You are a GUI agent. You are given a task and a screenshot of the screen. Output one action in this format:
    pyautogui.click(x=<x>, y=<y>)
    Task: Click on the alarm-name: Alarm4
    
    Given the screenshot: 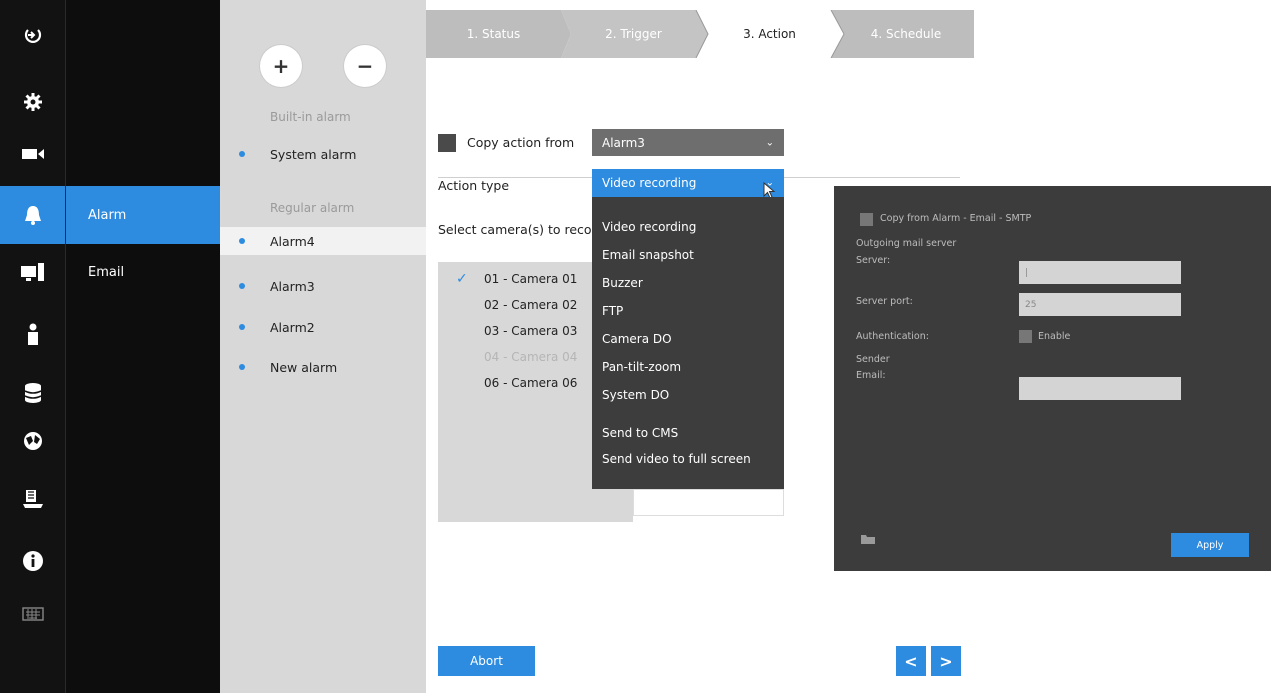 What is the action you would take?
    pyautogui.click(x=292, y=241)
    